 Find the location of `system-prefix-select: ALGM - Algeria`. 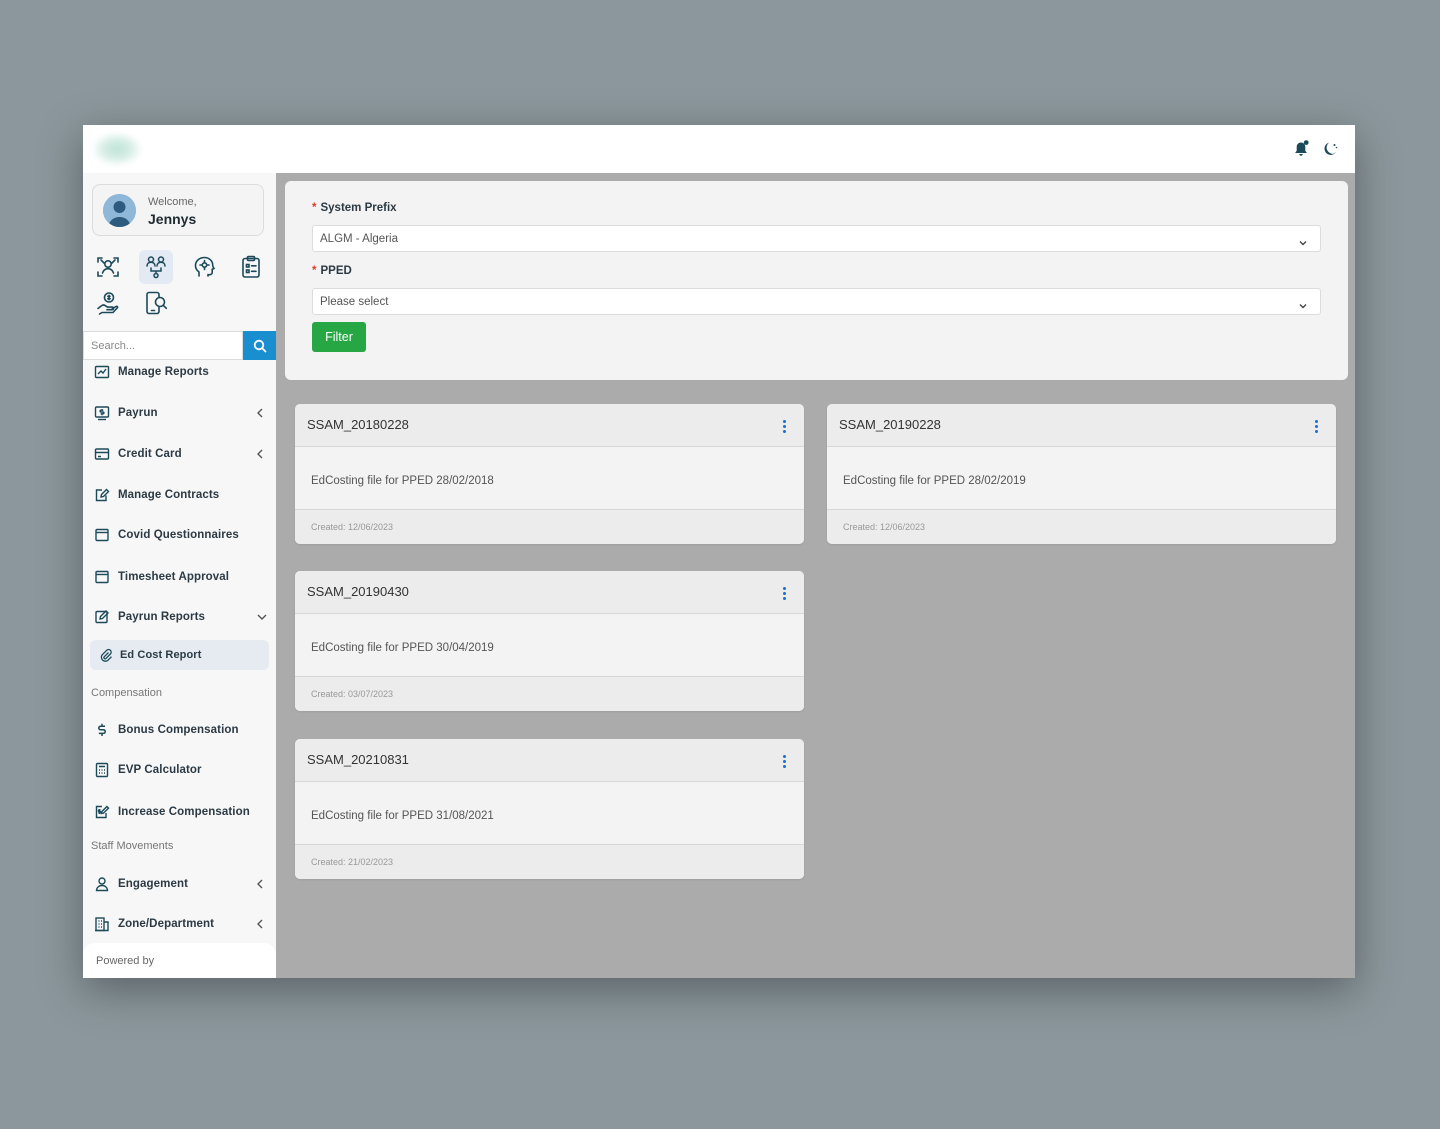

system-prefix-select: ALGM - Algeria is located at coordinates (816, 238).